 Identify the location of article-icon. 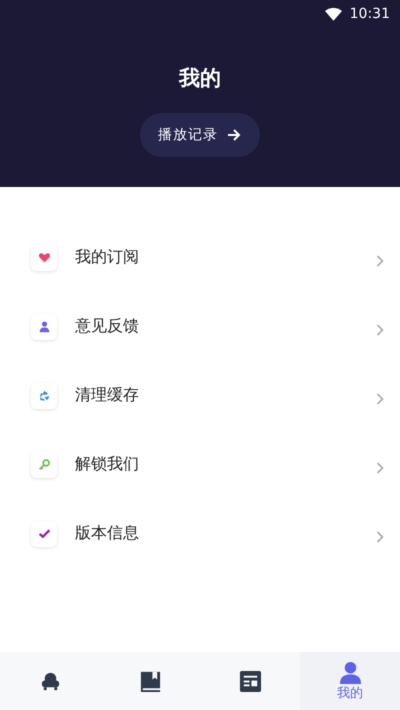
(250, 681).